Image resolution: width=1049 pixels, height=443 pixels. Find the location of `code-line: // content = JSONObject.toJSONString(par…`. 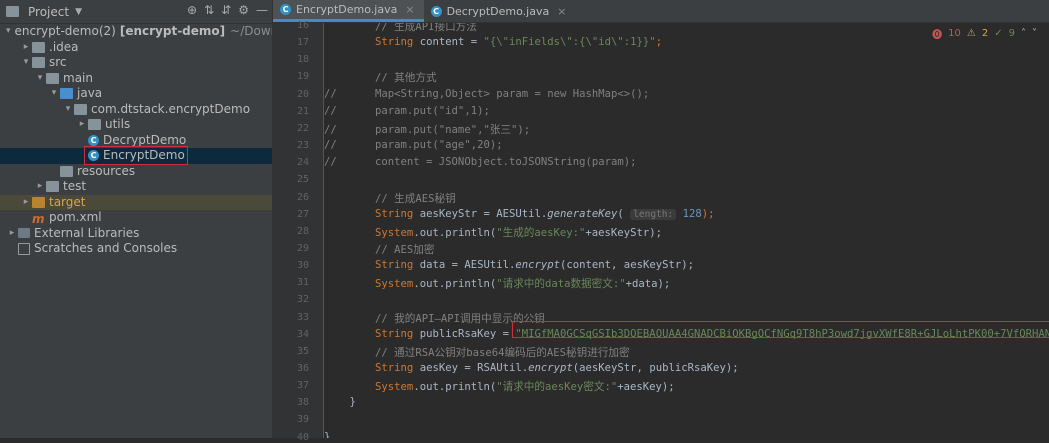

code-line: // content = JSONObject.toJSONString(par… is located at coordinates (480, 162).